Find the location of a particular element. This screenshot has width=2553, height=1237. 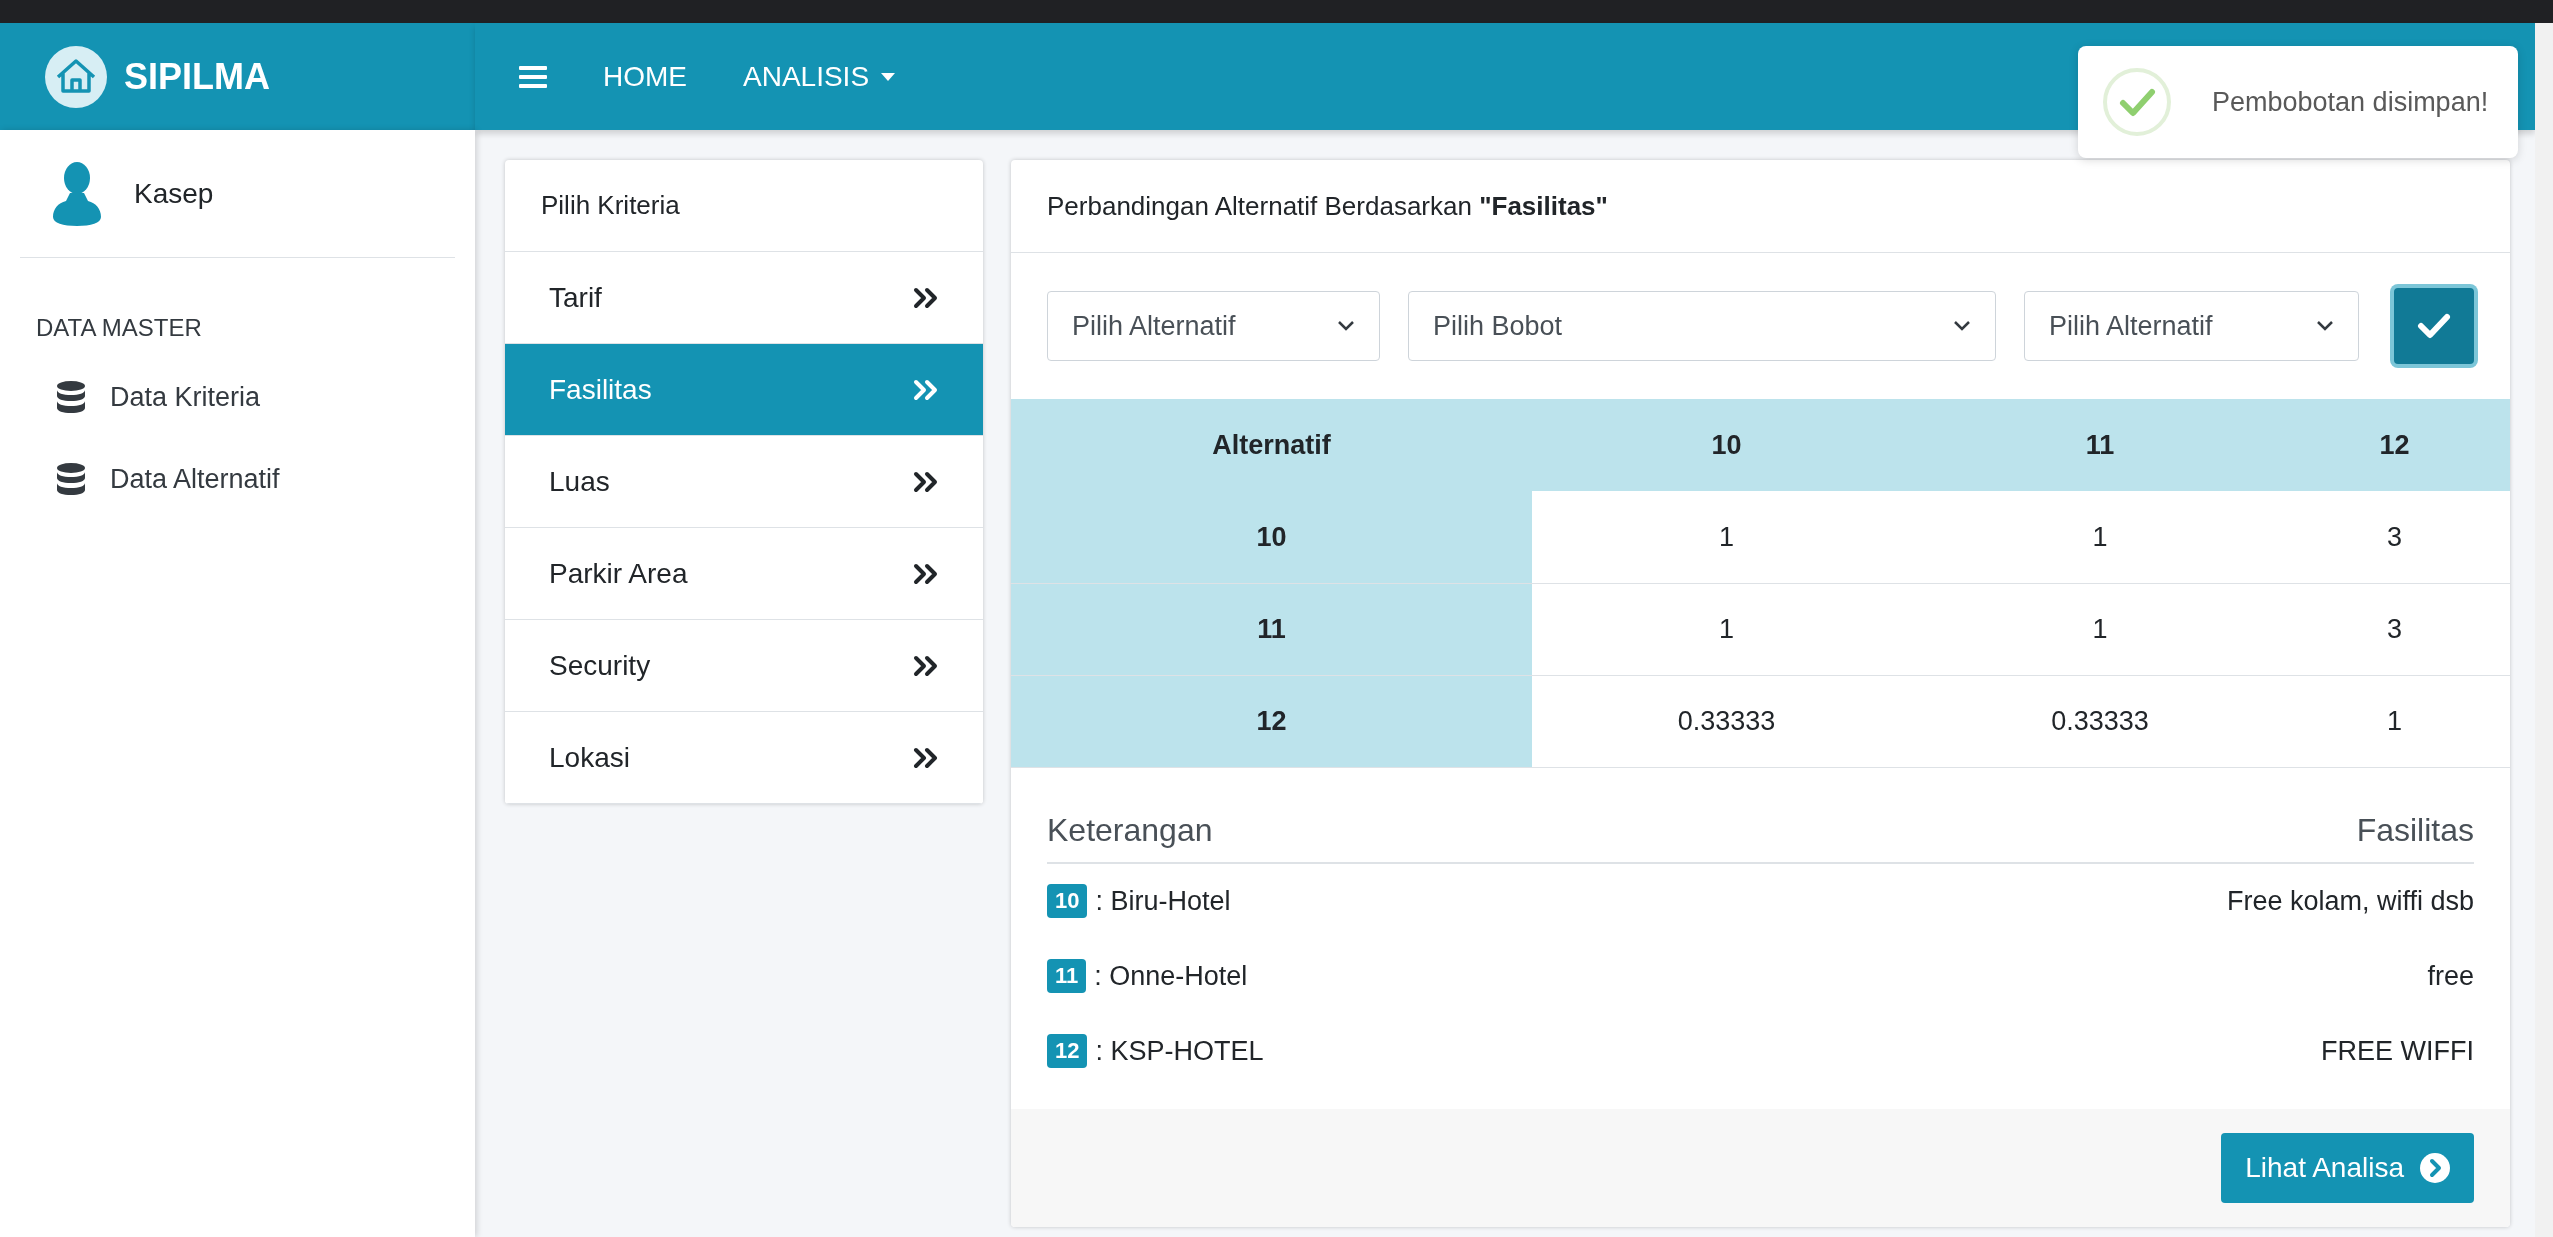

success-check-icon is located at coordinates (2137, 102).